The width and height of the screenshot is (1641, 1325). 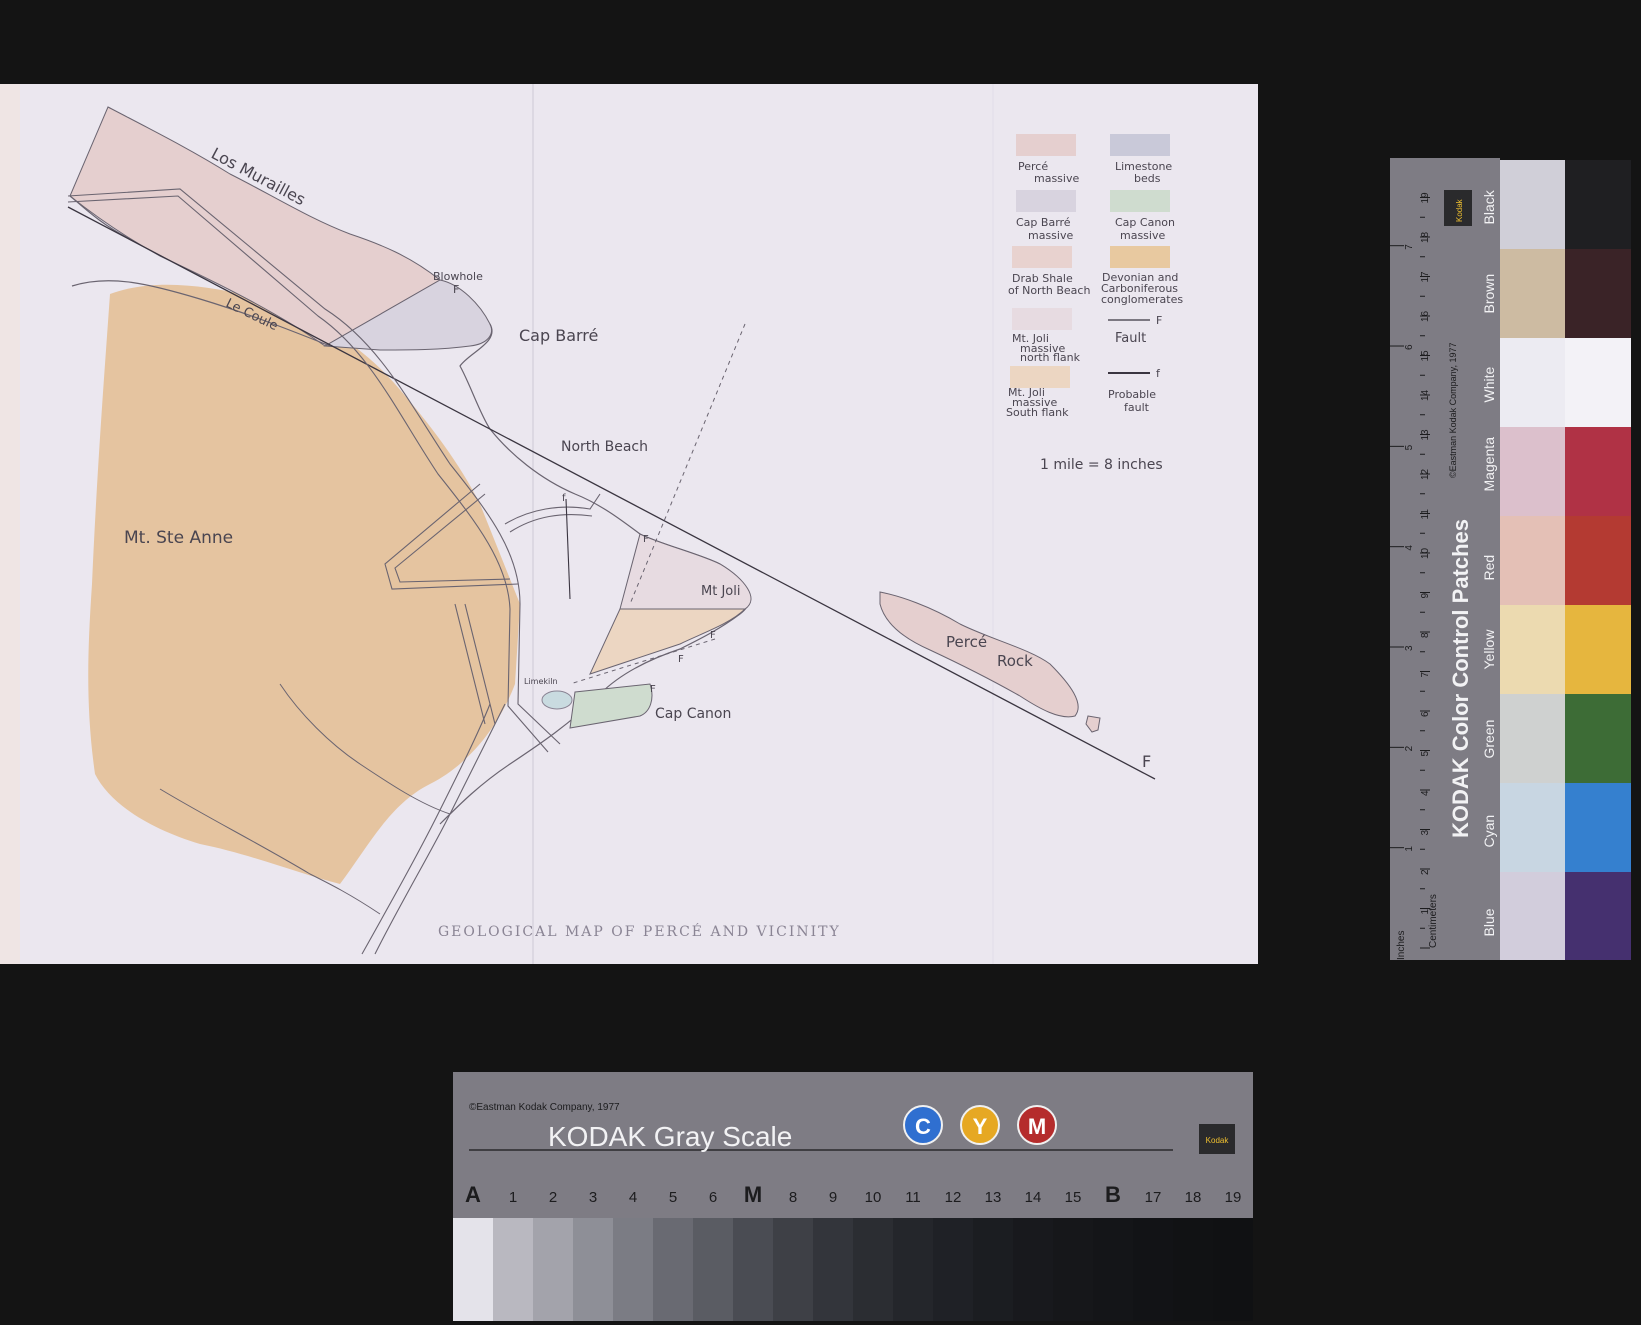 I want to click on mt-joli-south-region, so click(x=668, y=641).